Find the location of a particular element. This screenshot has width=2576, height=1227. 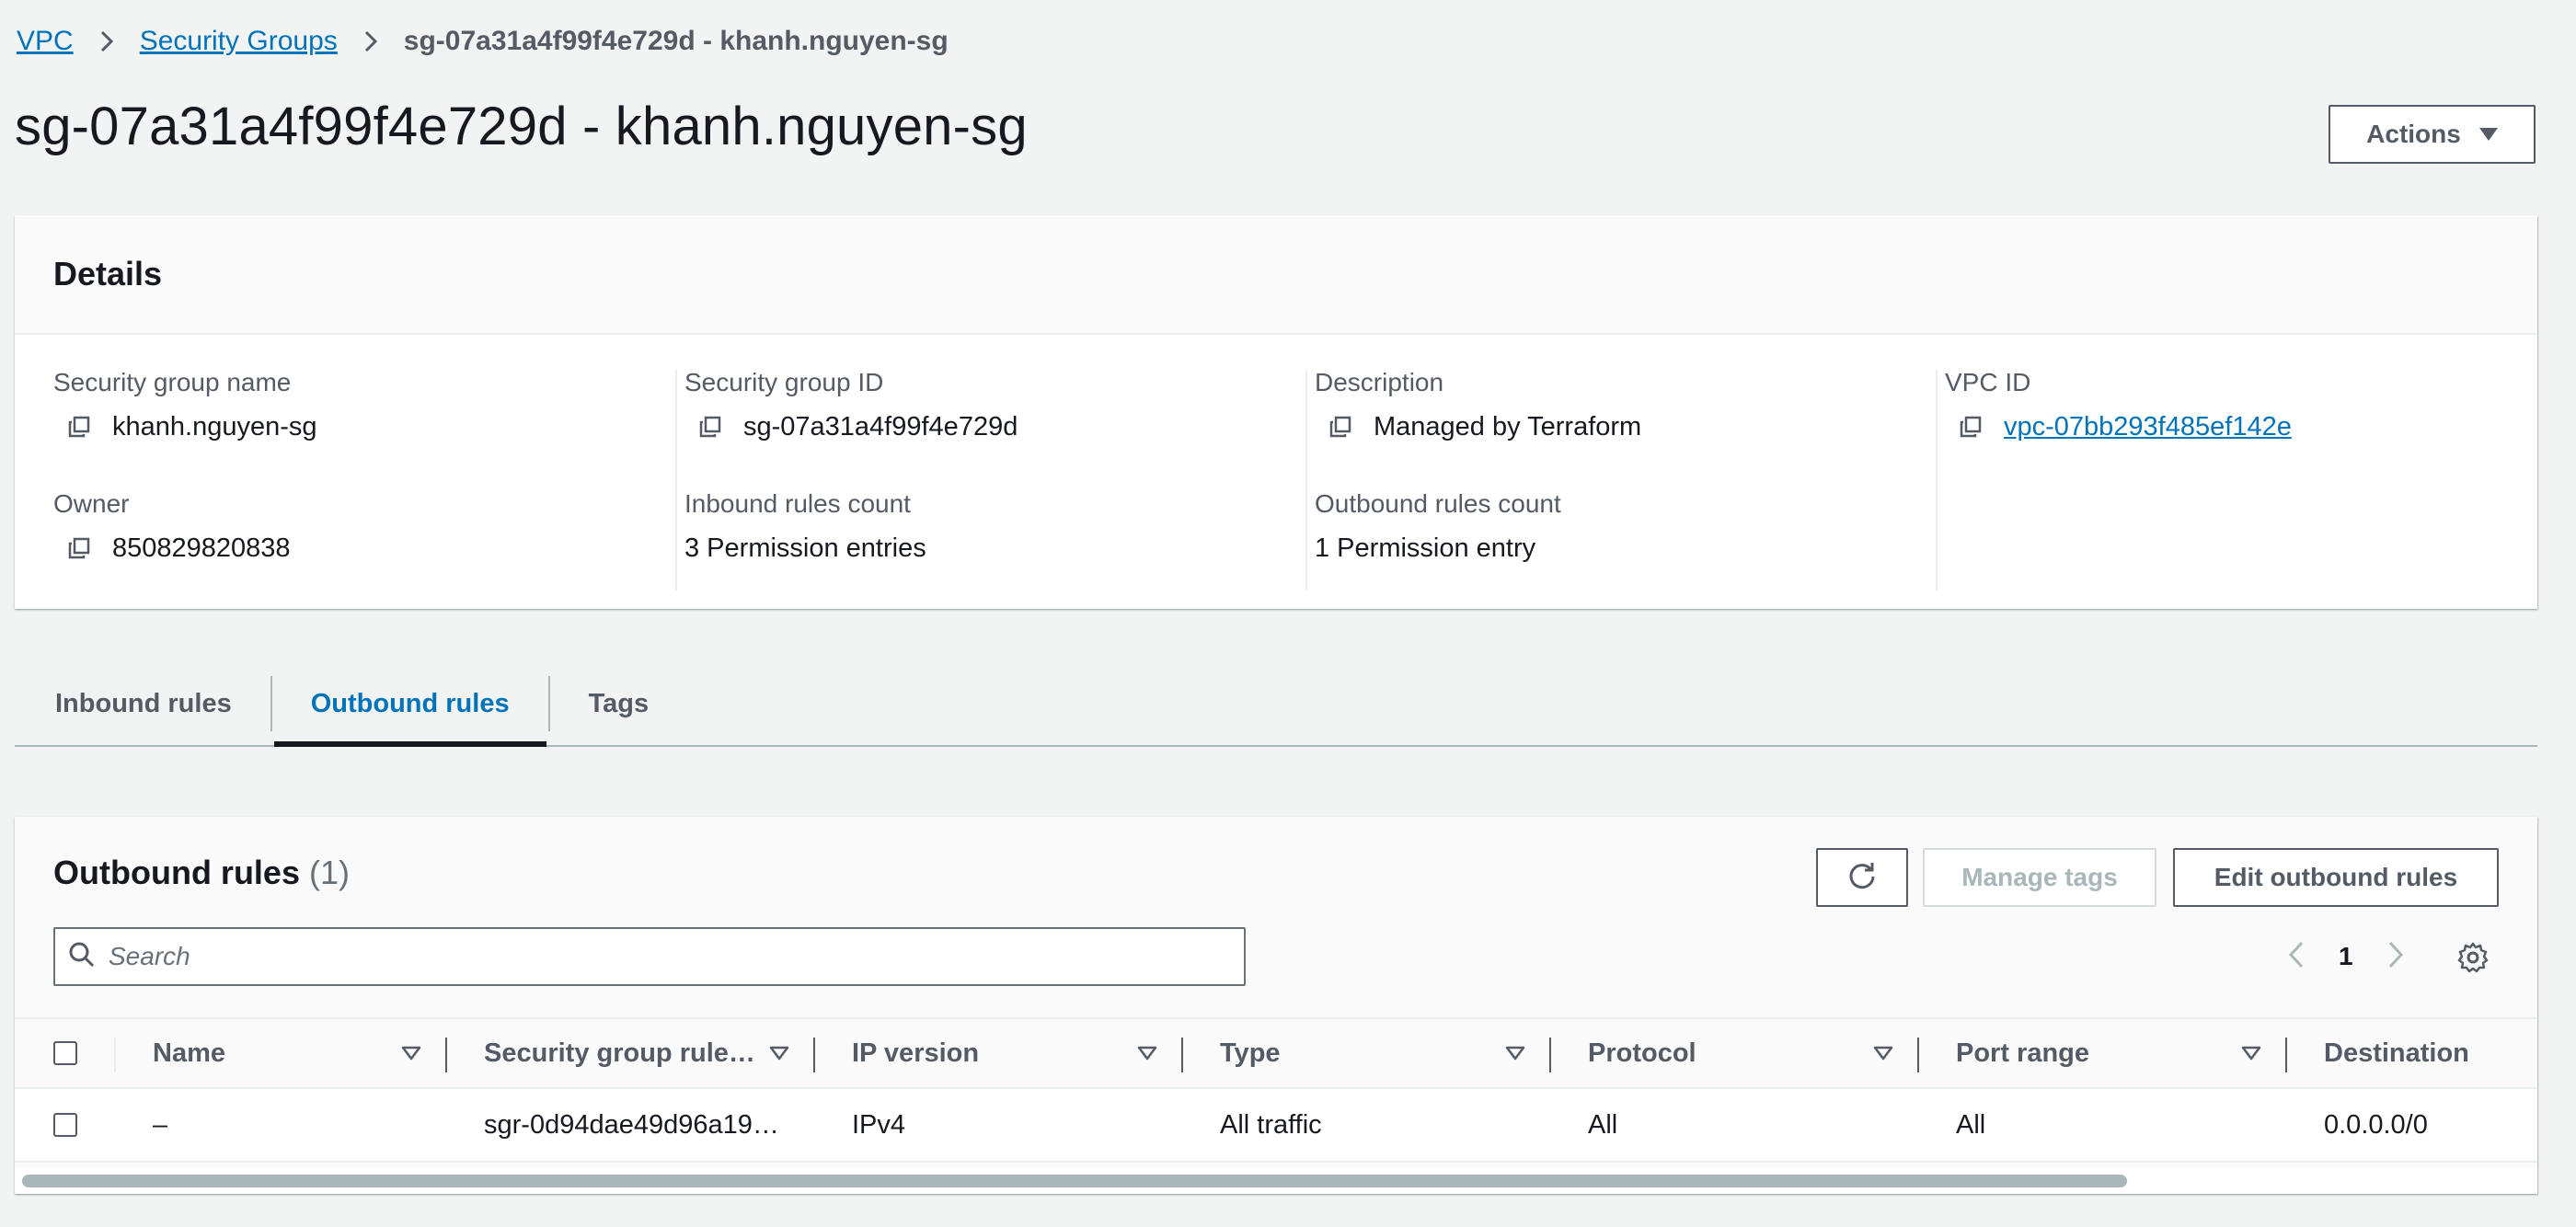

column-header-name: Name is located at coordinates (268, 1053).